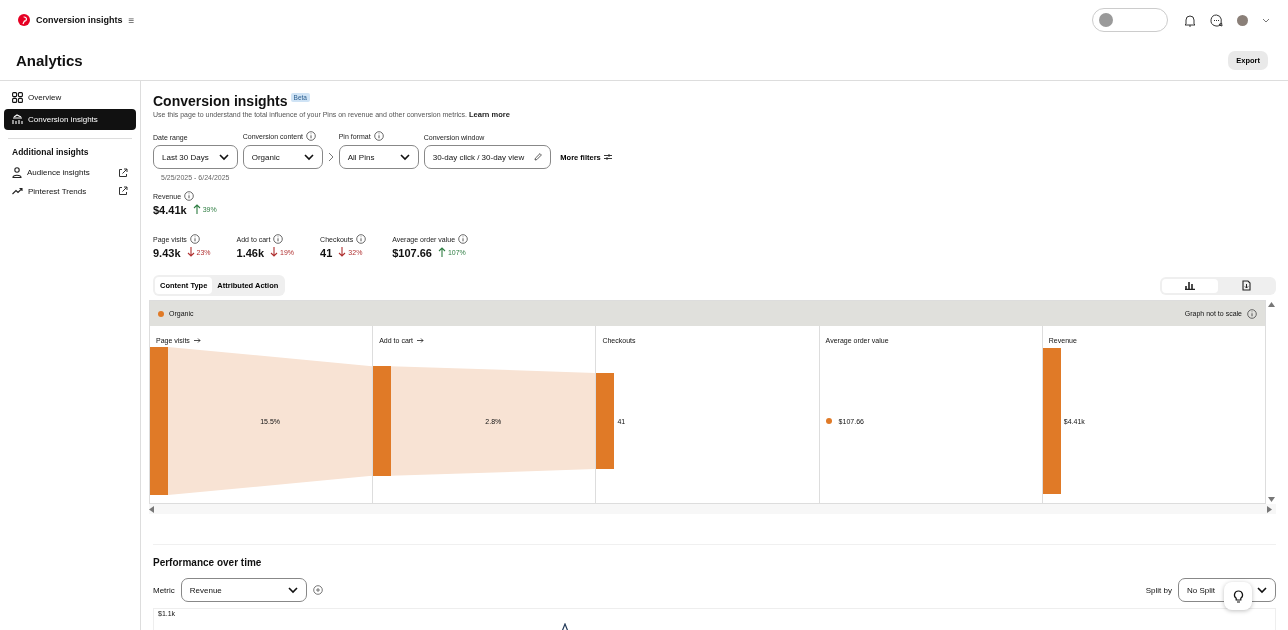 The width and height of the screenshot is (1288, 630). I want to click on logo-icon, so click(24, 20).